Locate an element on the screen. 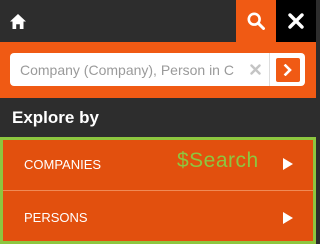 This screenshot has width=320, height=244. close-button is located at coordinates (296, 21).